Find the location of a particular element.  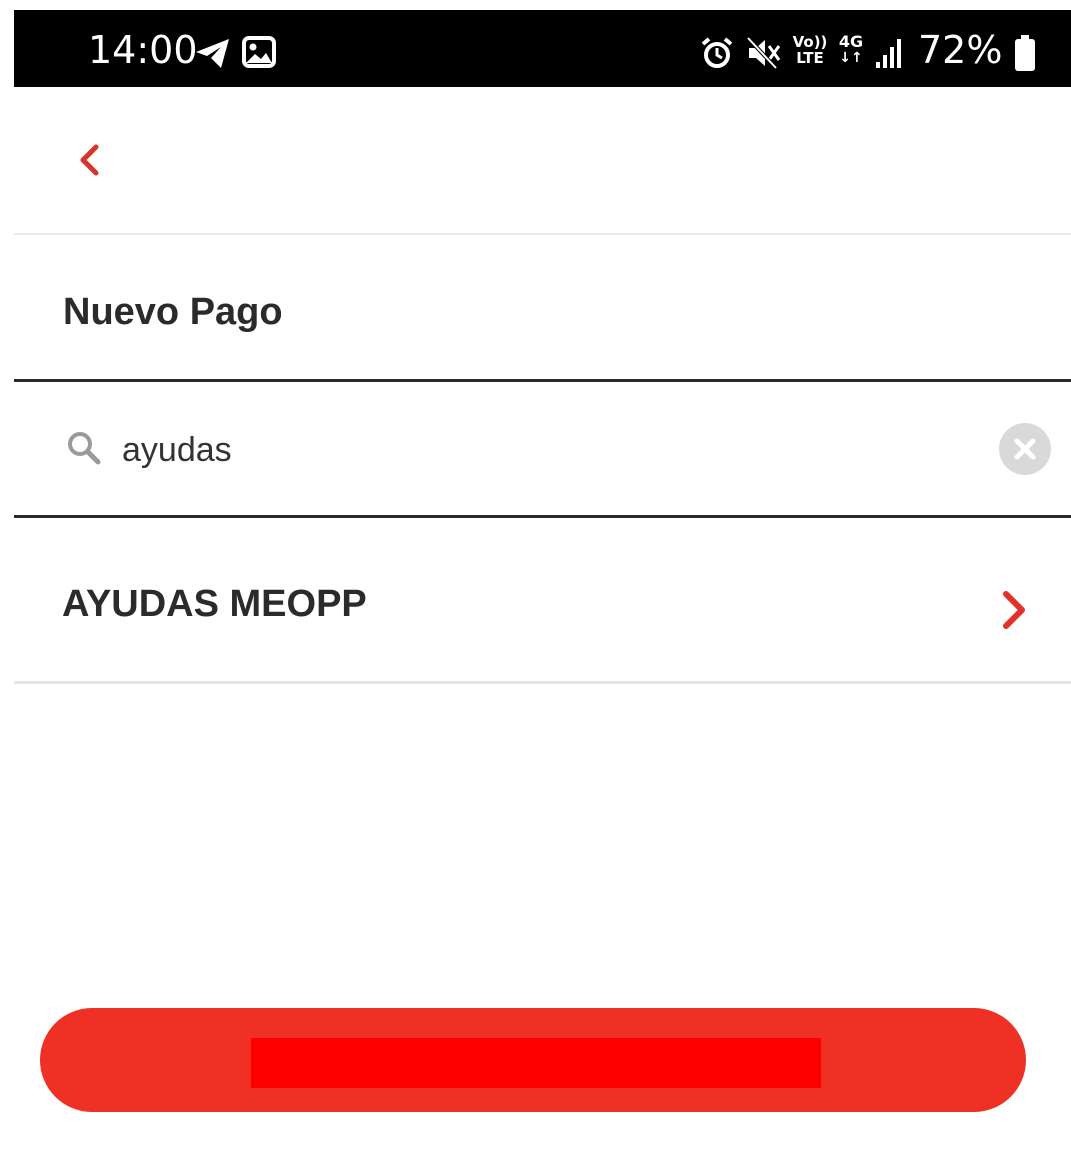

back-button is located at coordinates (91, 160).